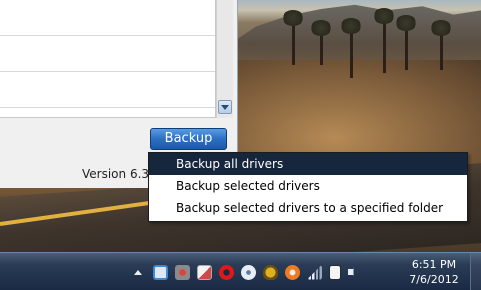 This screenshot has width=481, height=290. I want to click on menu-item-backup-selected: Backup selected drivers, so click(308, 186).